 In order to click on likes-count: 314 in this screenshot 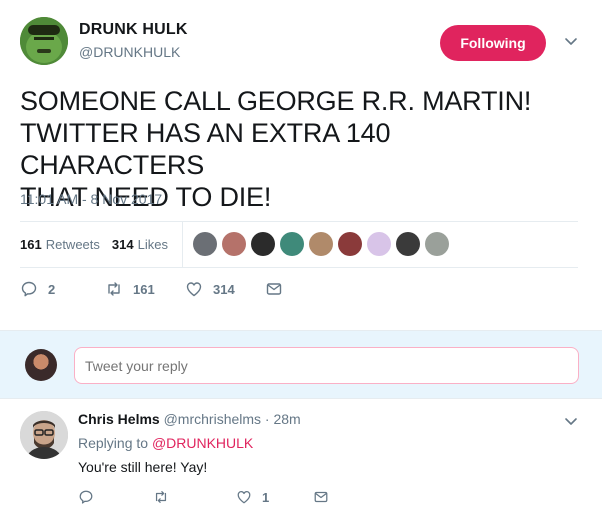, I will do `click(122, 244)`.